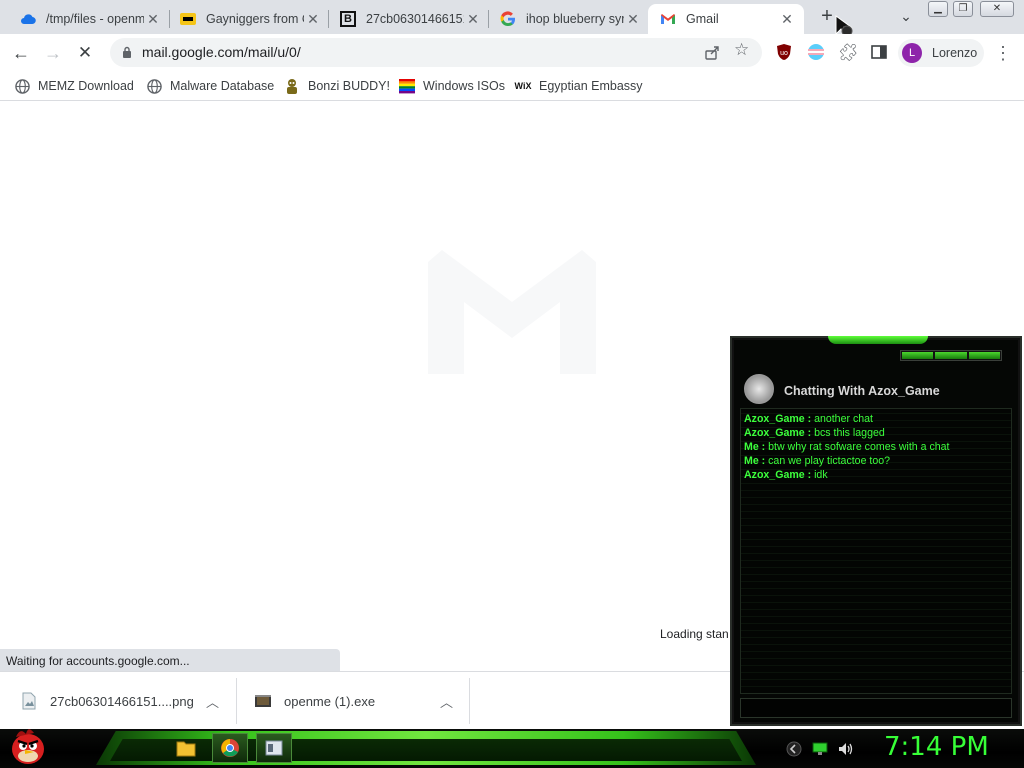  What do you see at coordinates (963, 9) in the screenshot?
I see `restore-button: ❐` at bounding box center [963, 9].